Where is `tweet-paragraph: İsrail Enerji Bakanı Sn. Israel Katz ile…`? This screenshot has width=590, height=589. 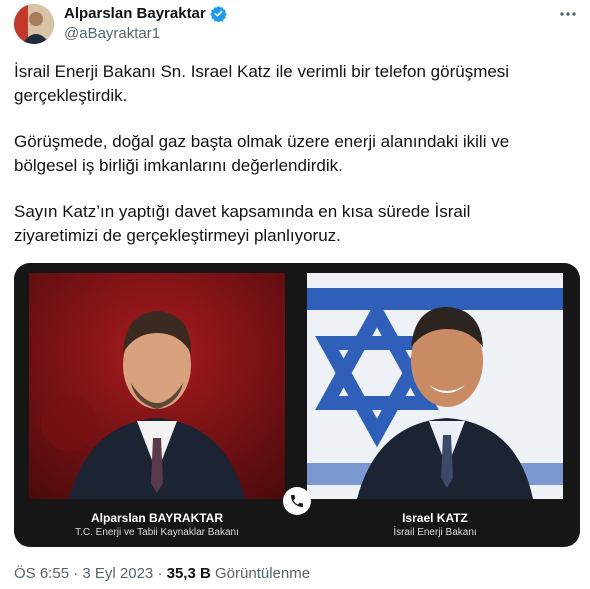 tweet-paragraph: İsrail Enerji Bakanı Sn. Israel Katz ile… is located at coordinates (262, 83).